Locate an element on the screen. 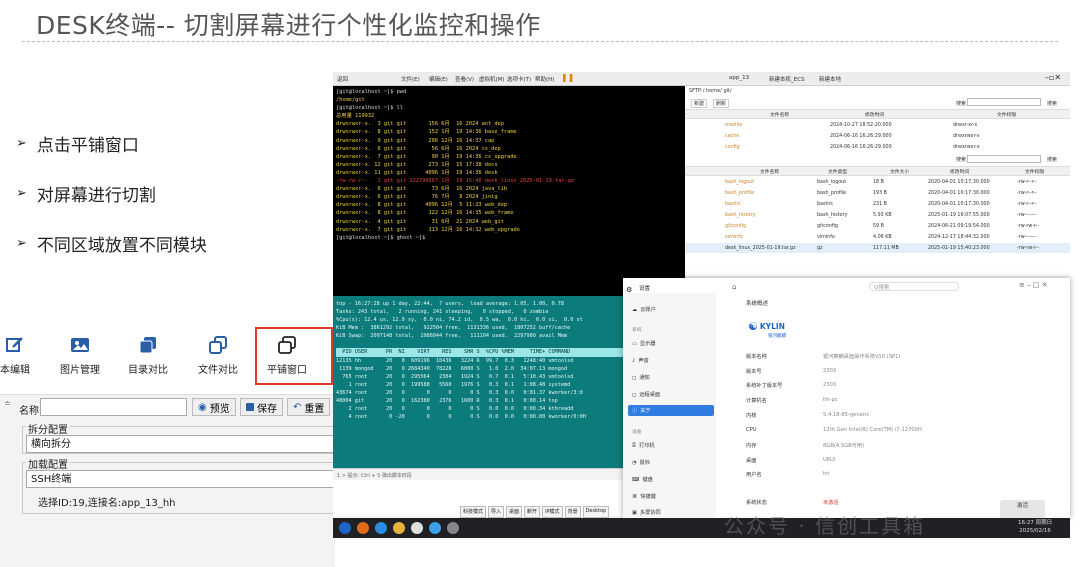  split-mode-select: 横向拆分 is located at coordinates (180, 444).